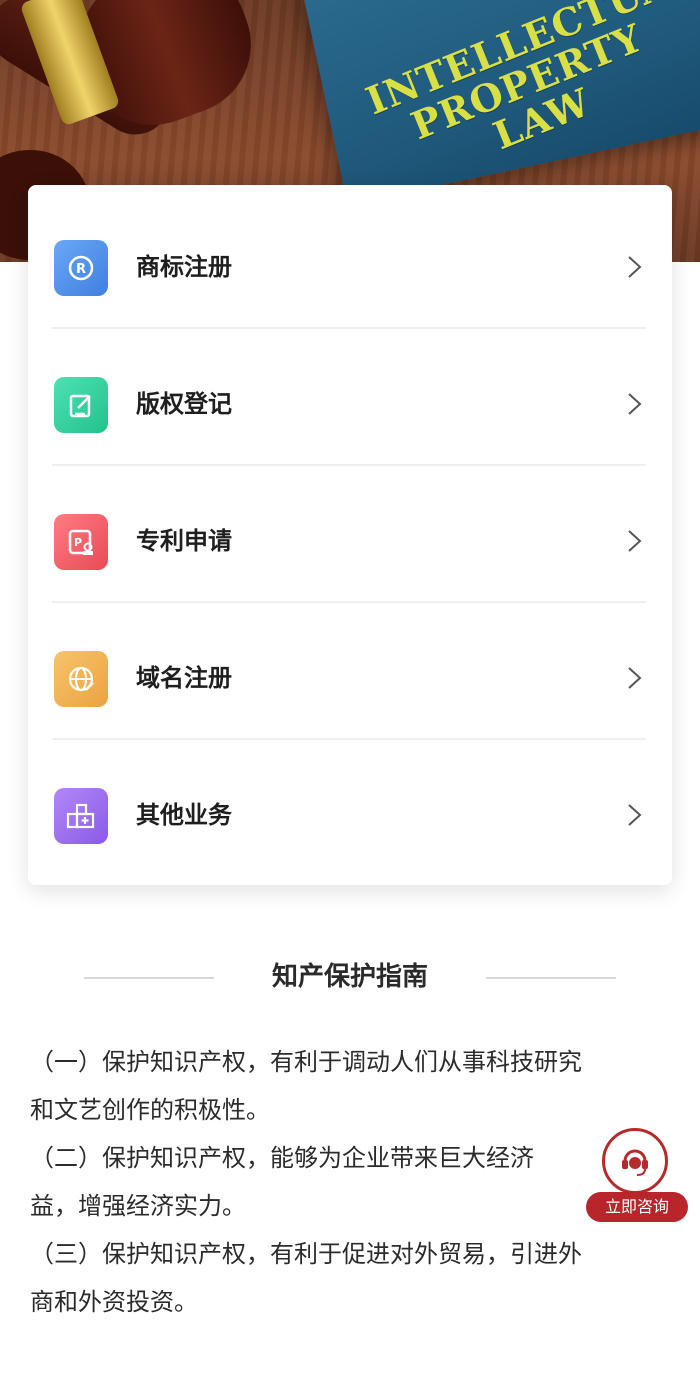  I want to click on menu-item-label: 其他业务, so click(184, 815).